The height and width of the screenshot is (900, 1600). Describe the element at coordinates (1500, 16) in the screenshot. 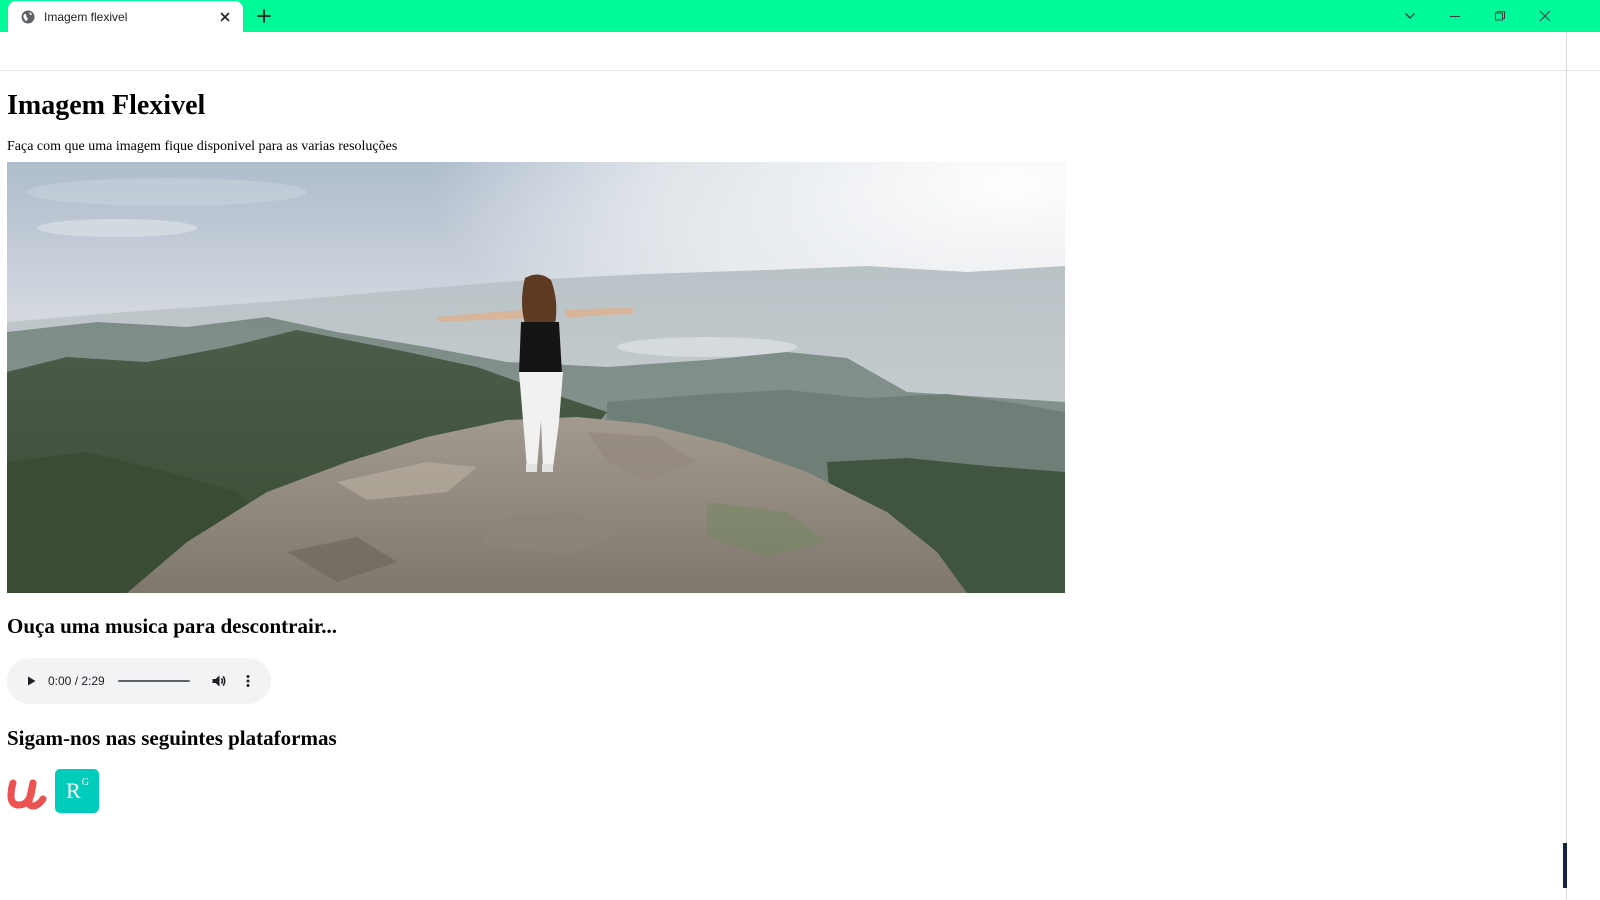

I see `restore-icon` at that location.